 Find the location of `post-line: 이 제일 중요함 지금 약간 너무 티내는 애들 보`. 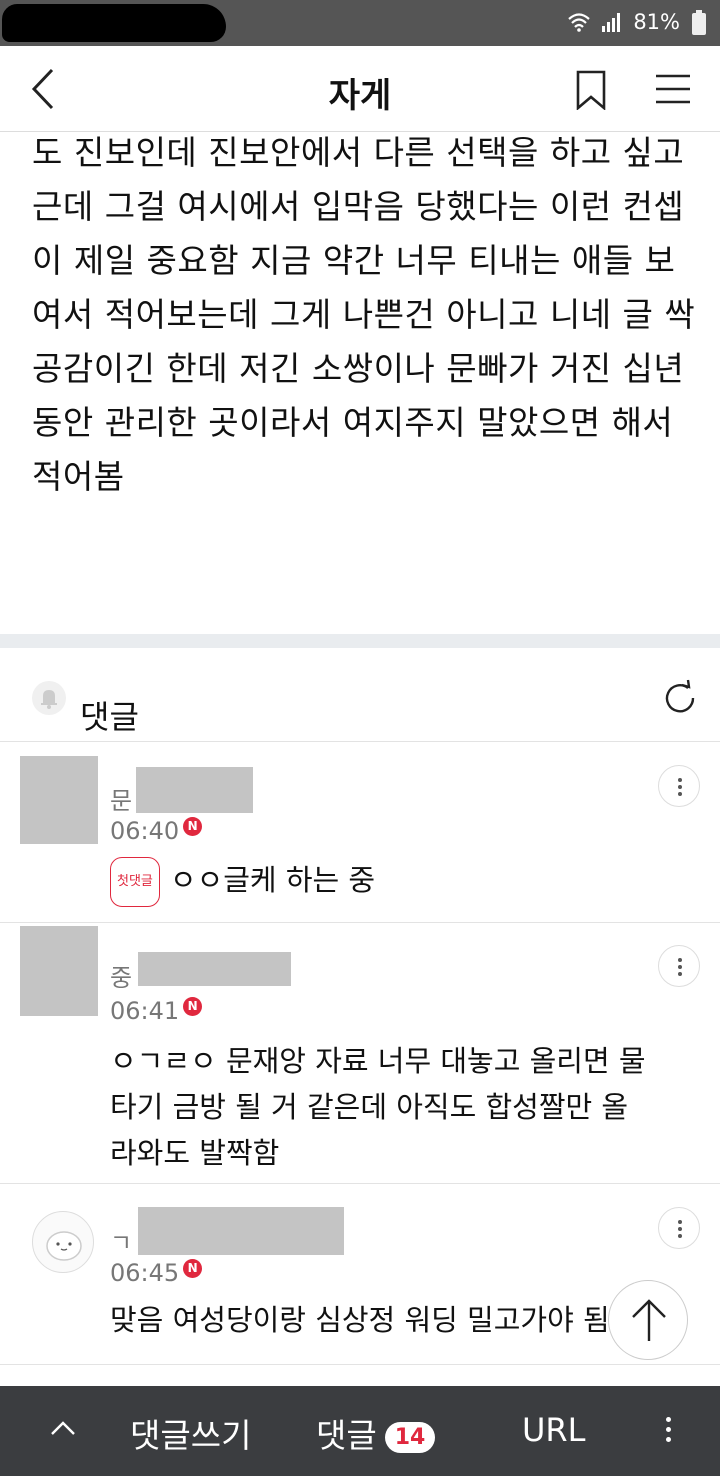

post-line: 이 제일 중요함 지금 약간 너무 티내는 애들 보 is located at coordinates (354, 260).